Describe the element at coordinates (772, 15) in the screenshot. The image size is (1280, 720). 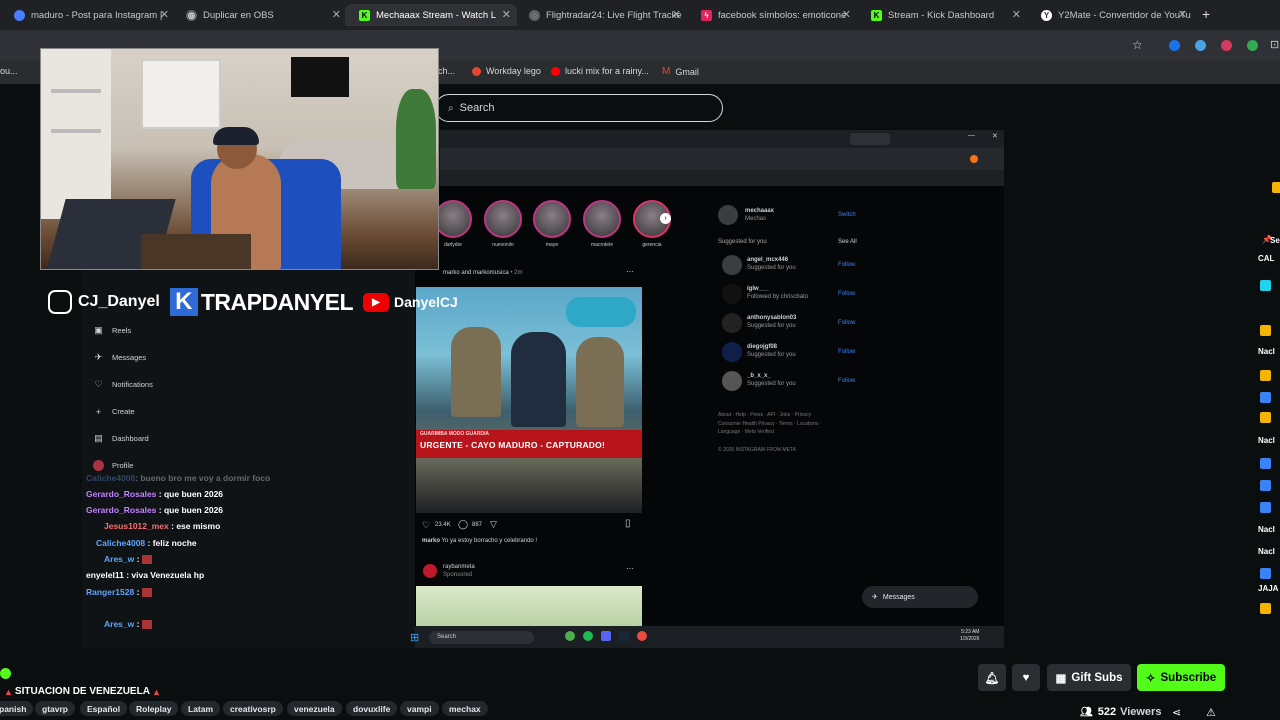
I see `tab-facebook-symbols: ϟ facebook símbolos: emoticone ✕` at that location.